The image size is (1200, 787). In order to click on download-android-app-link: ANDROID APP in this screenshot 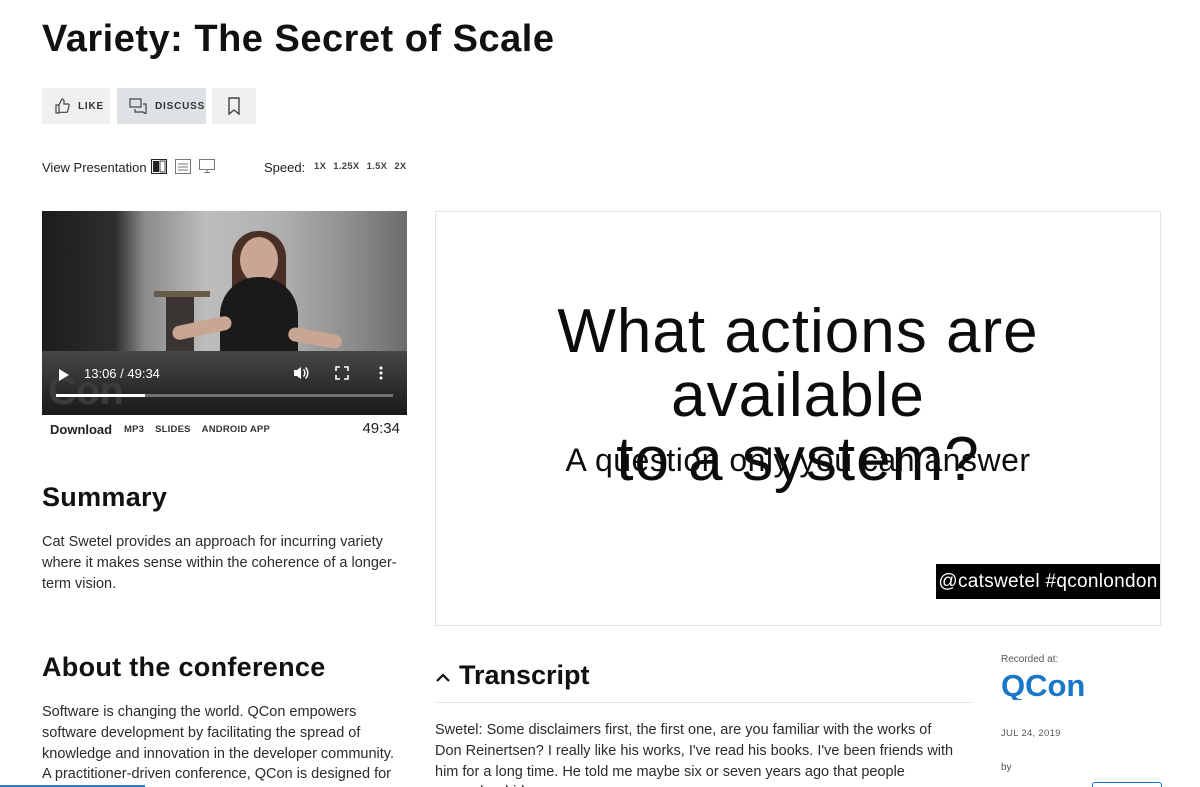, I will do `click(236, 429)`.